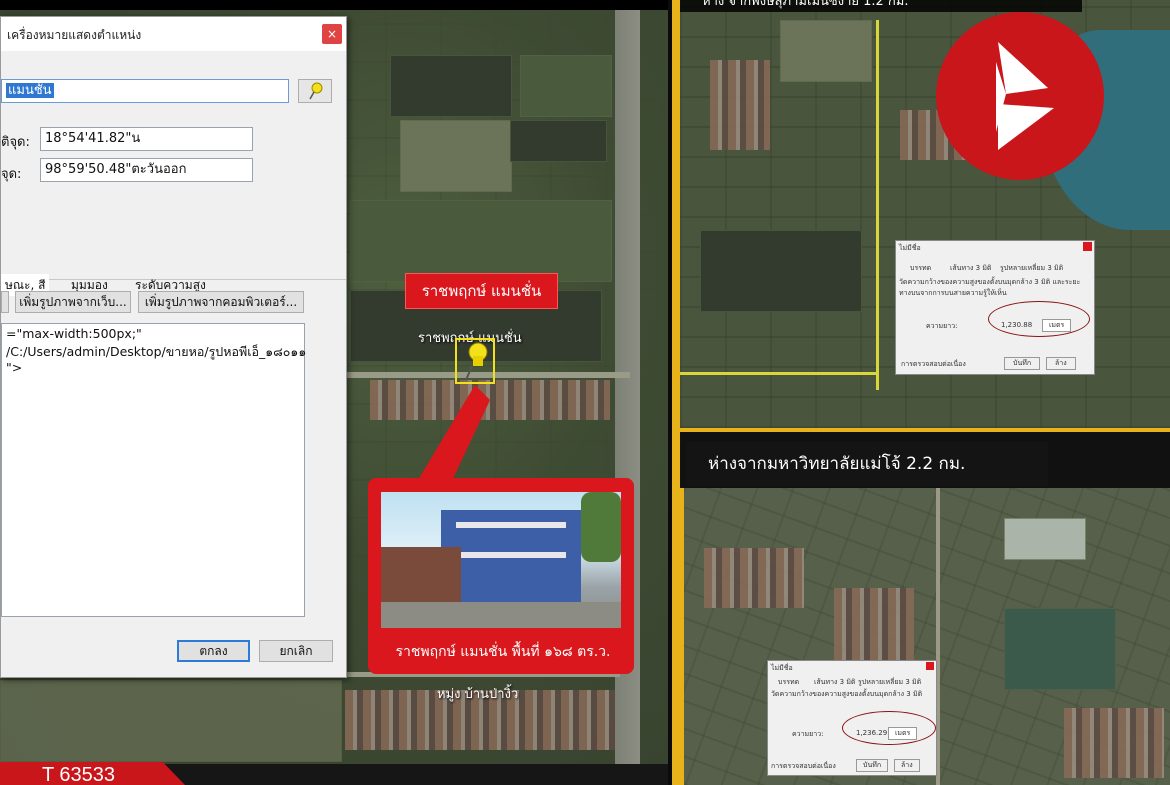 The image size is (1170, 785). I want to click on building-photo, so click(501, 560).